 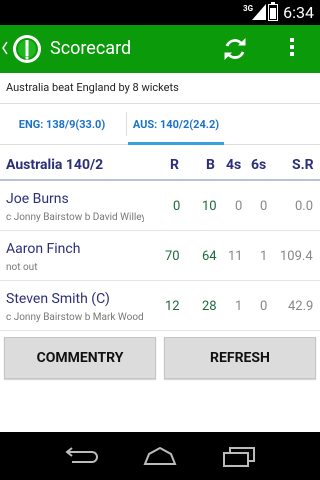 I want to click on balls: 28, so click(x=209, y=306).